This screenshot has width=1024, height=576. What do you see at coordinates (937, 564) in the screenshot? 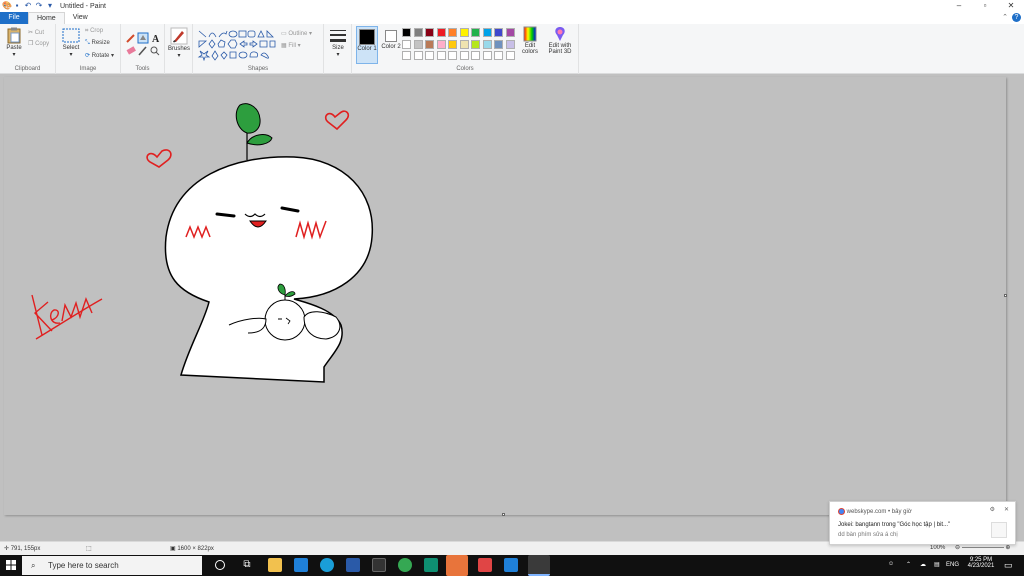
I see `network-icon: ▤` at bounding box center [937, 564].